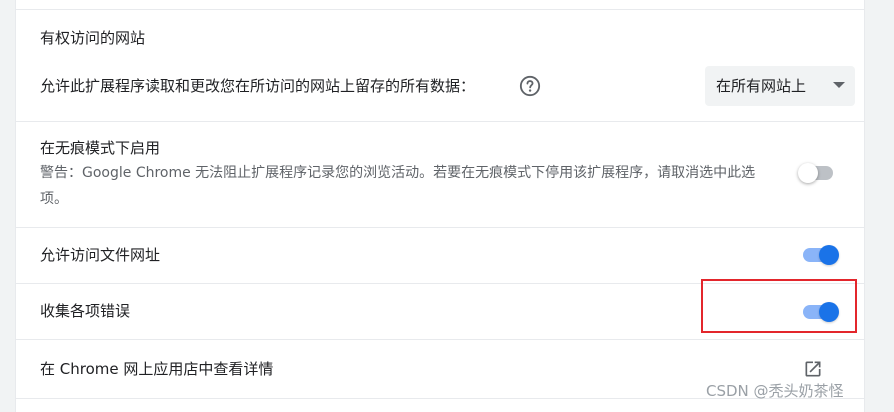 This screenshot has width=894, height=412. Describe the element at coordinates (775, 391) in the screenshot. I see `watermark: CSDN @秃头奶茶怪` at that location.